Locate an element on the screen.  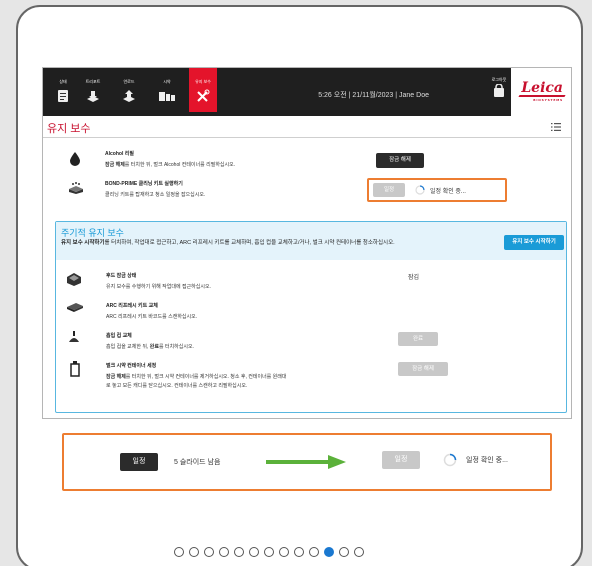
start-maintenance-button: 유지 보수 시작하기 is located at coordinates (534, 242).